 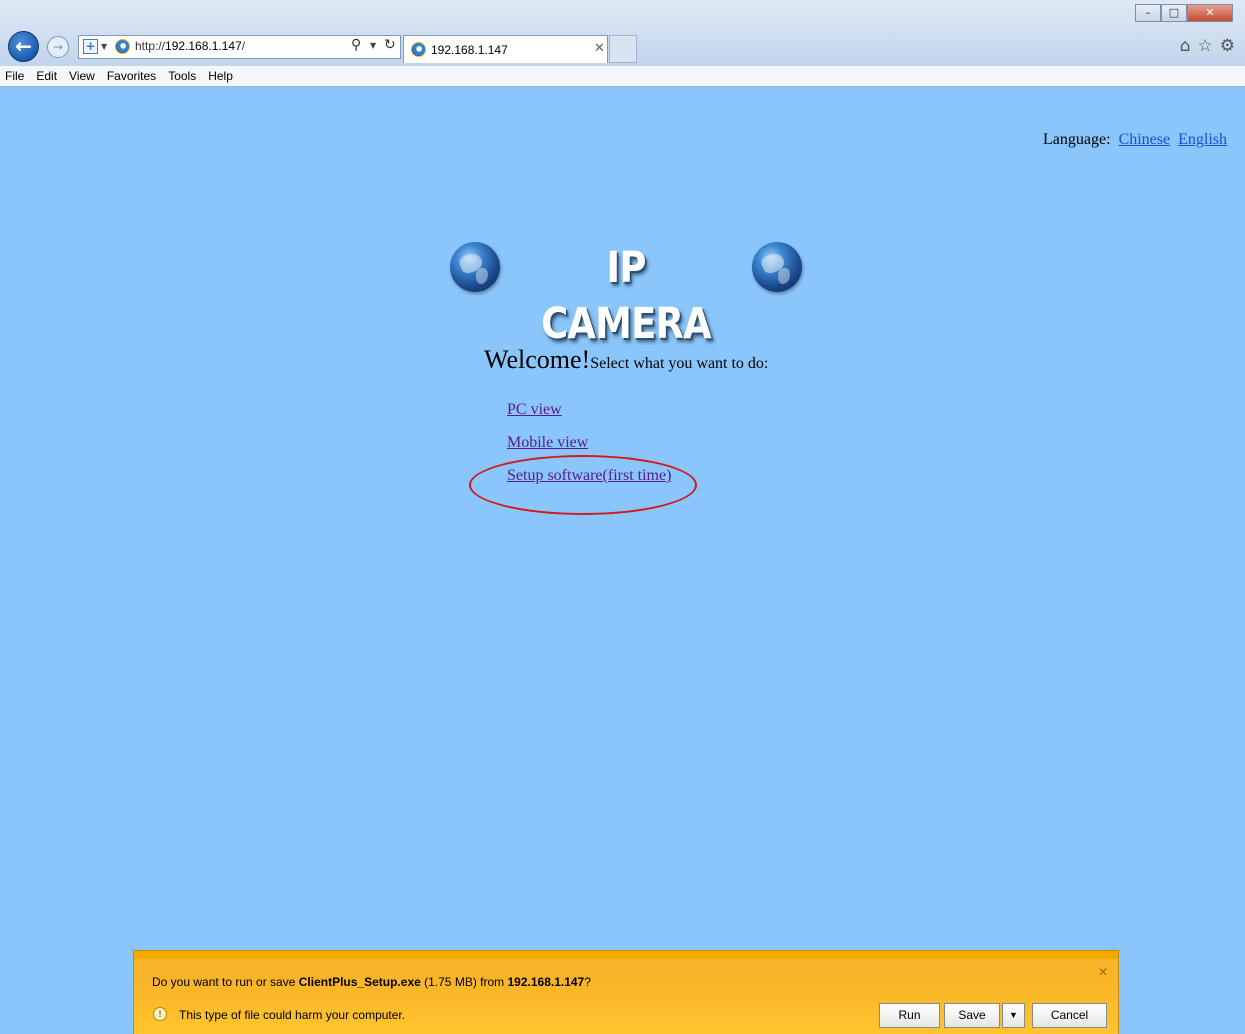 What do you see at coordinates (150, 46) in the screenshot?
I see `url-scheme: http://` at bounding box center [150, 46].